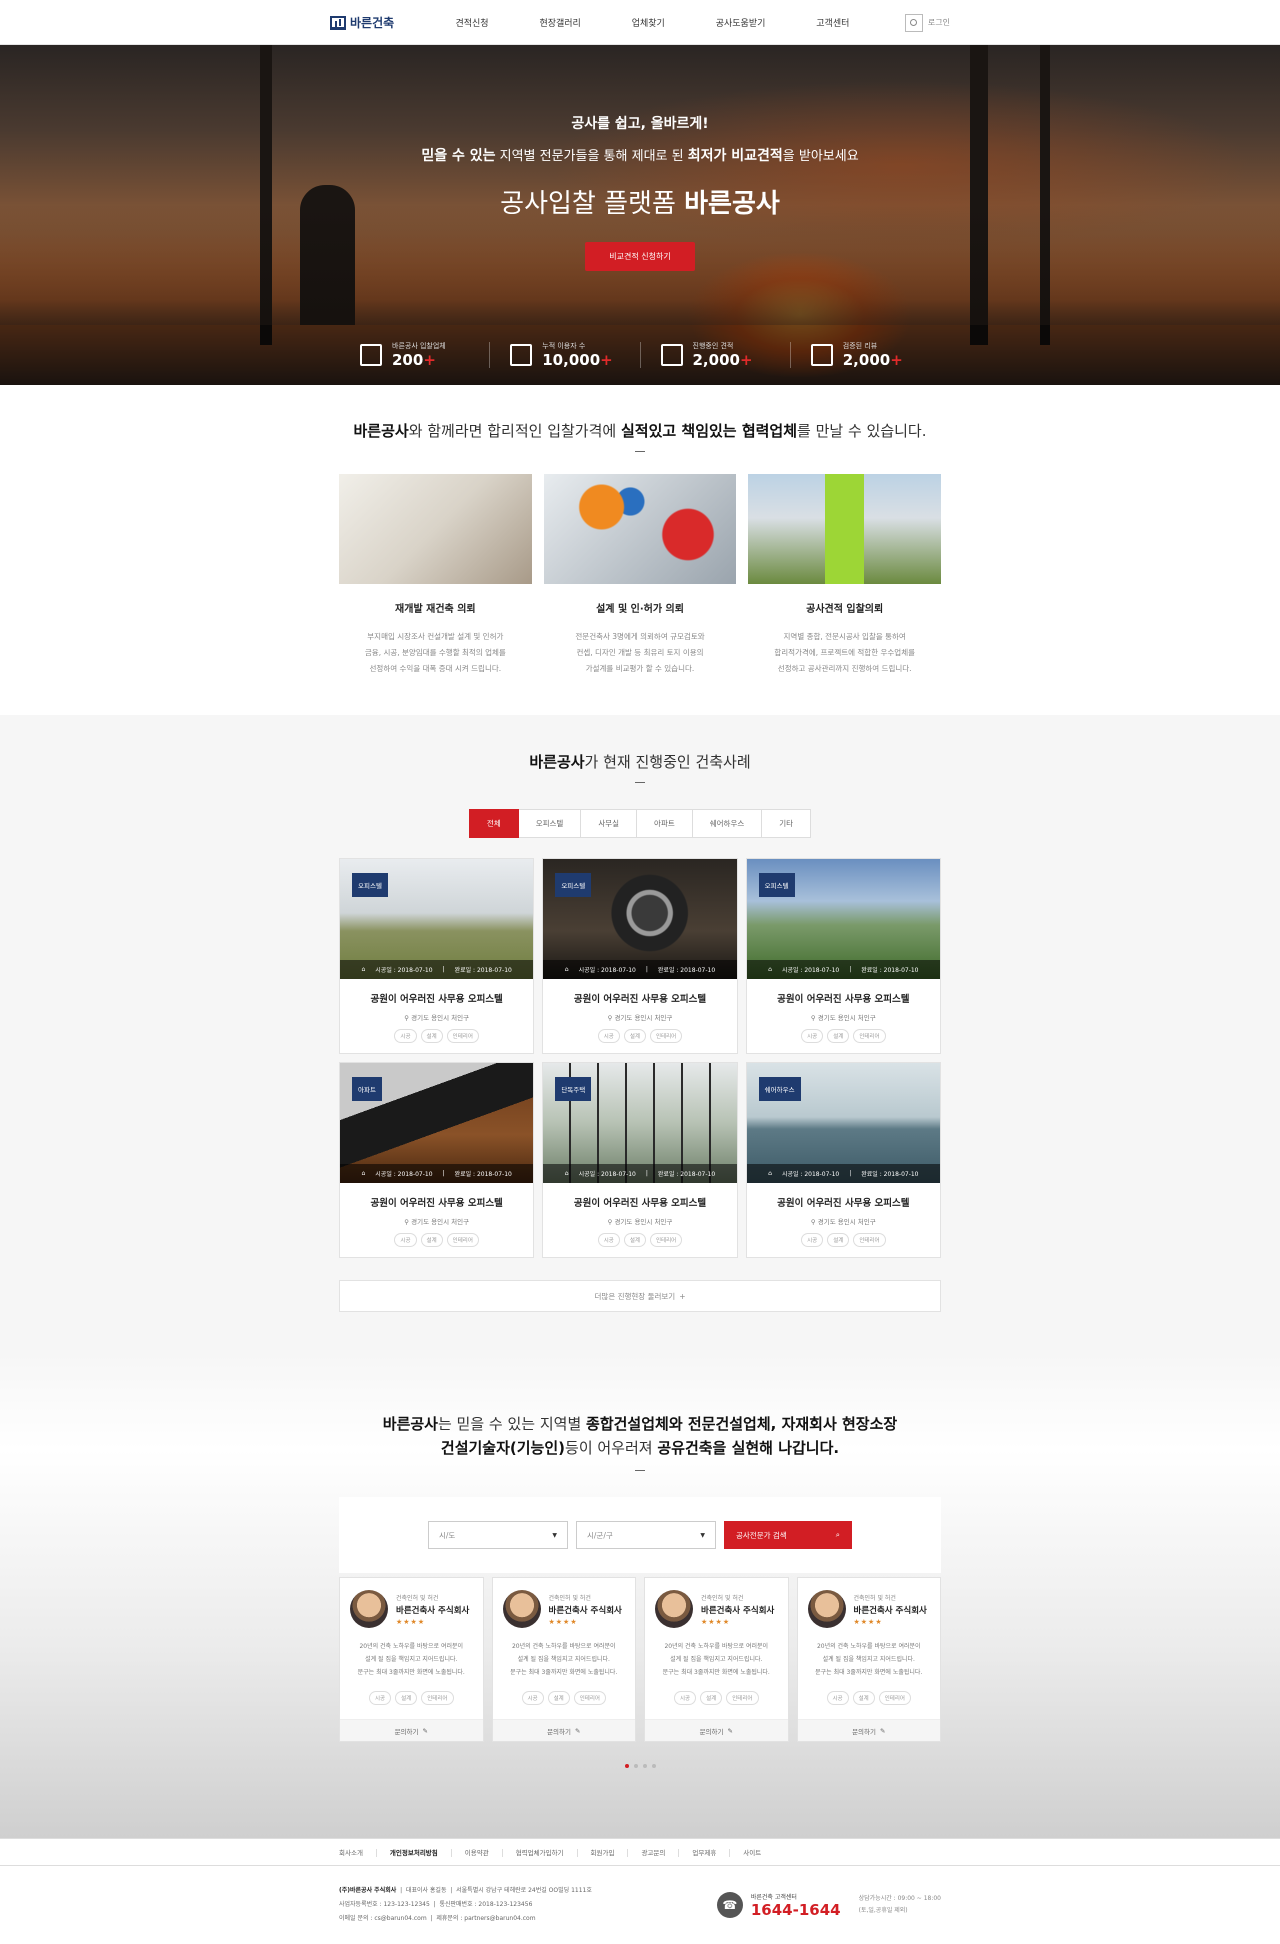 The image size is (1280, 1944). What do you see at coordinates (646, 1535) in the screenshot?
I see `city-select: 시/군/구 ▼` at bounding box center [646, 1535].